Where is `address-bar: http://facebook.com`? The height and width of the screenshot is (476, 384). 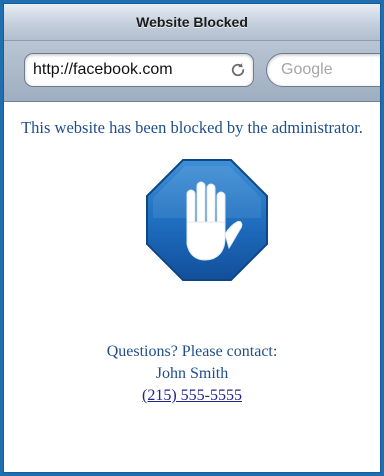
address-bar: http://facebook.com is located at coordinates (139, 70).